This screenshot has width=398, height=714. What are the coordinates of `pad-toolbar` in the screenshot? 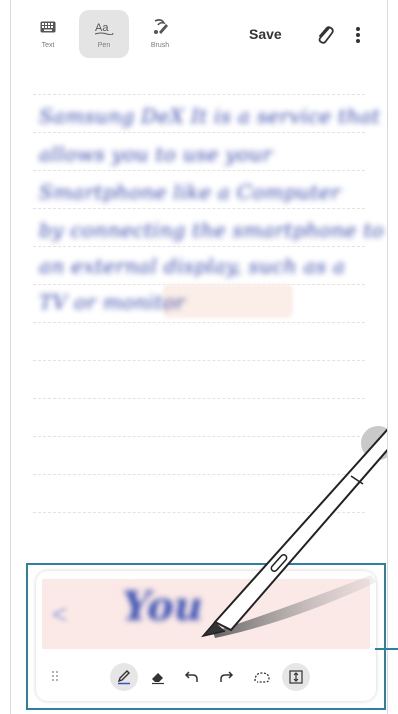 It's located at (206, 675).